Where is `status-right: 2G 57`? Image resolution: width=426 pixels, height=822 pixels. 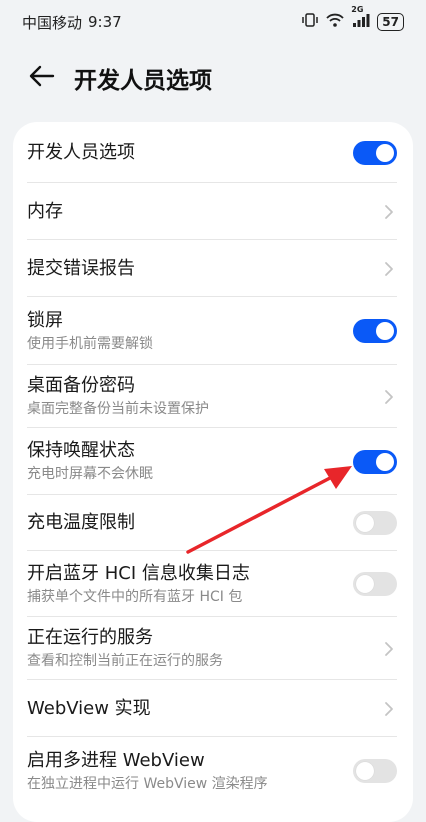
status-right: 2G 57 is located at coordinates (353, 18).